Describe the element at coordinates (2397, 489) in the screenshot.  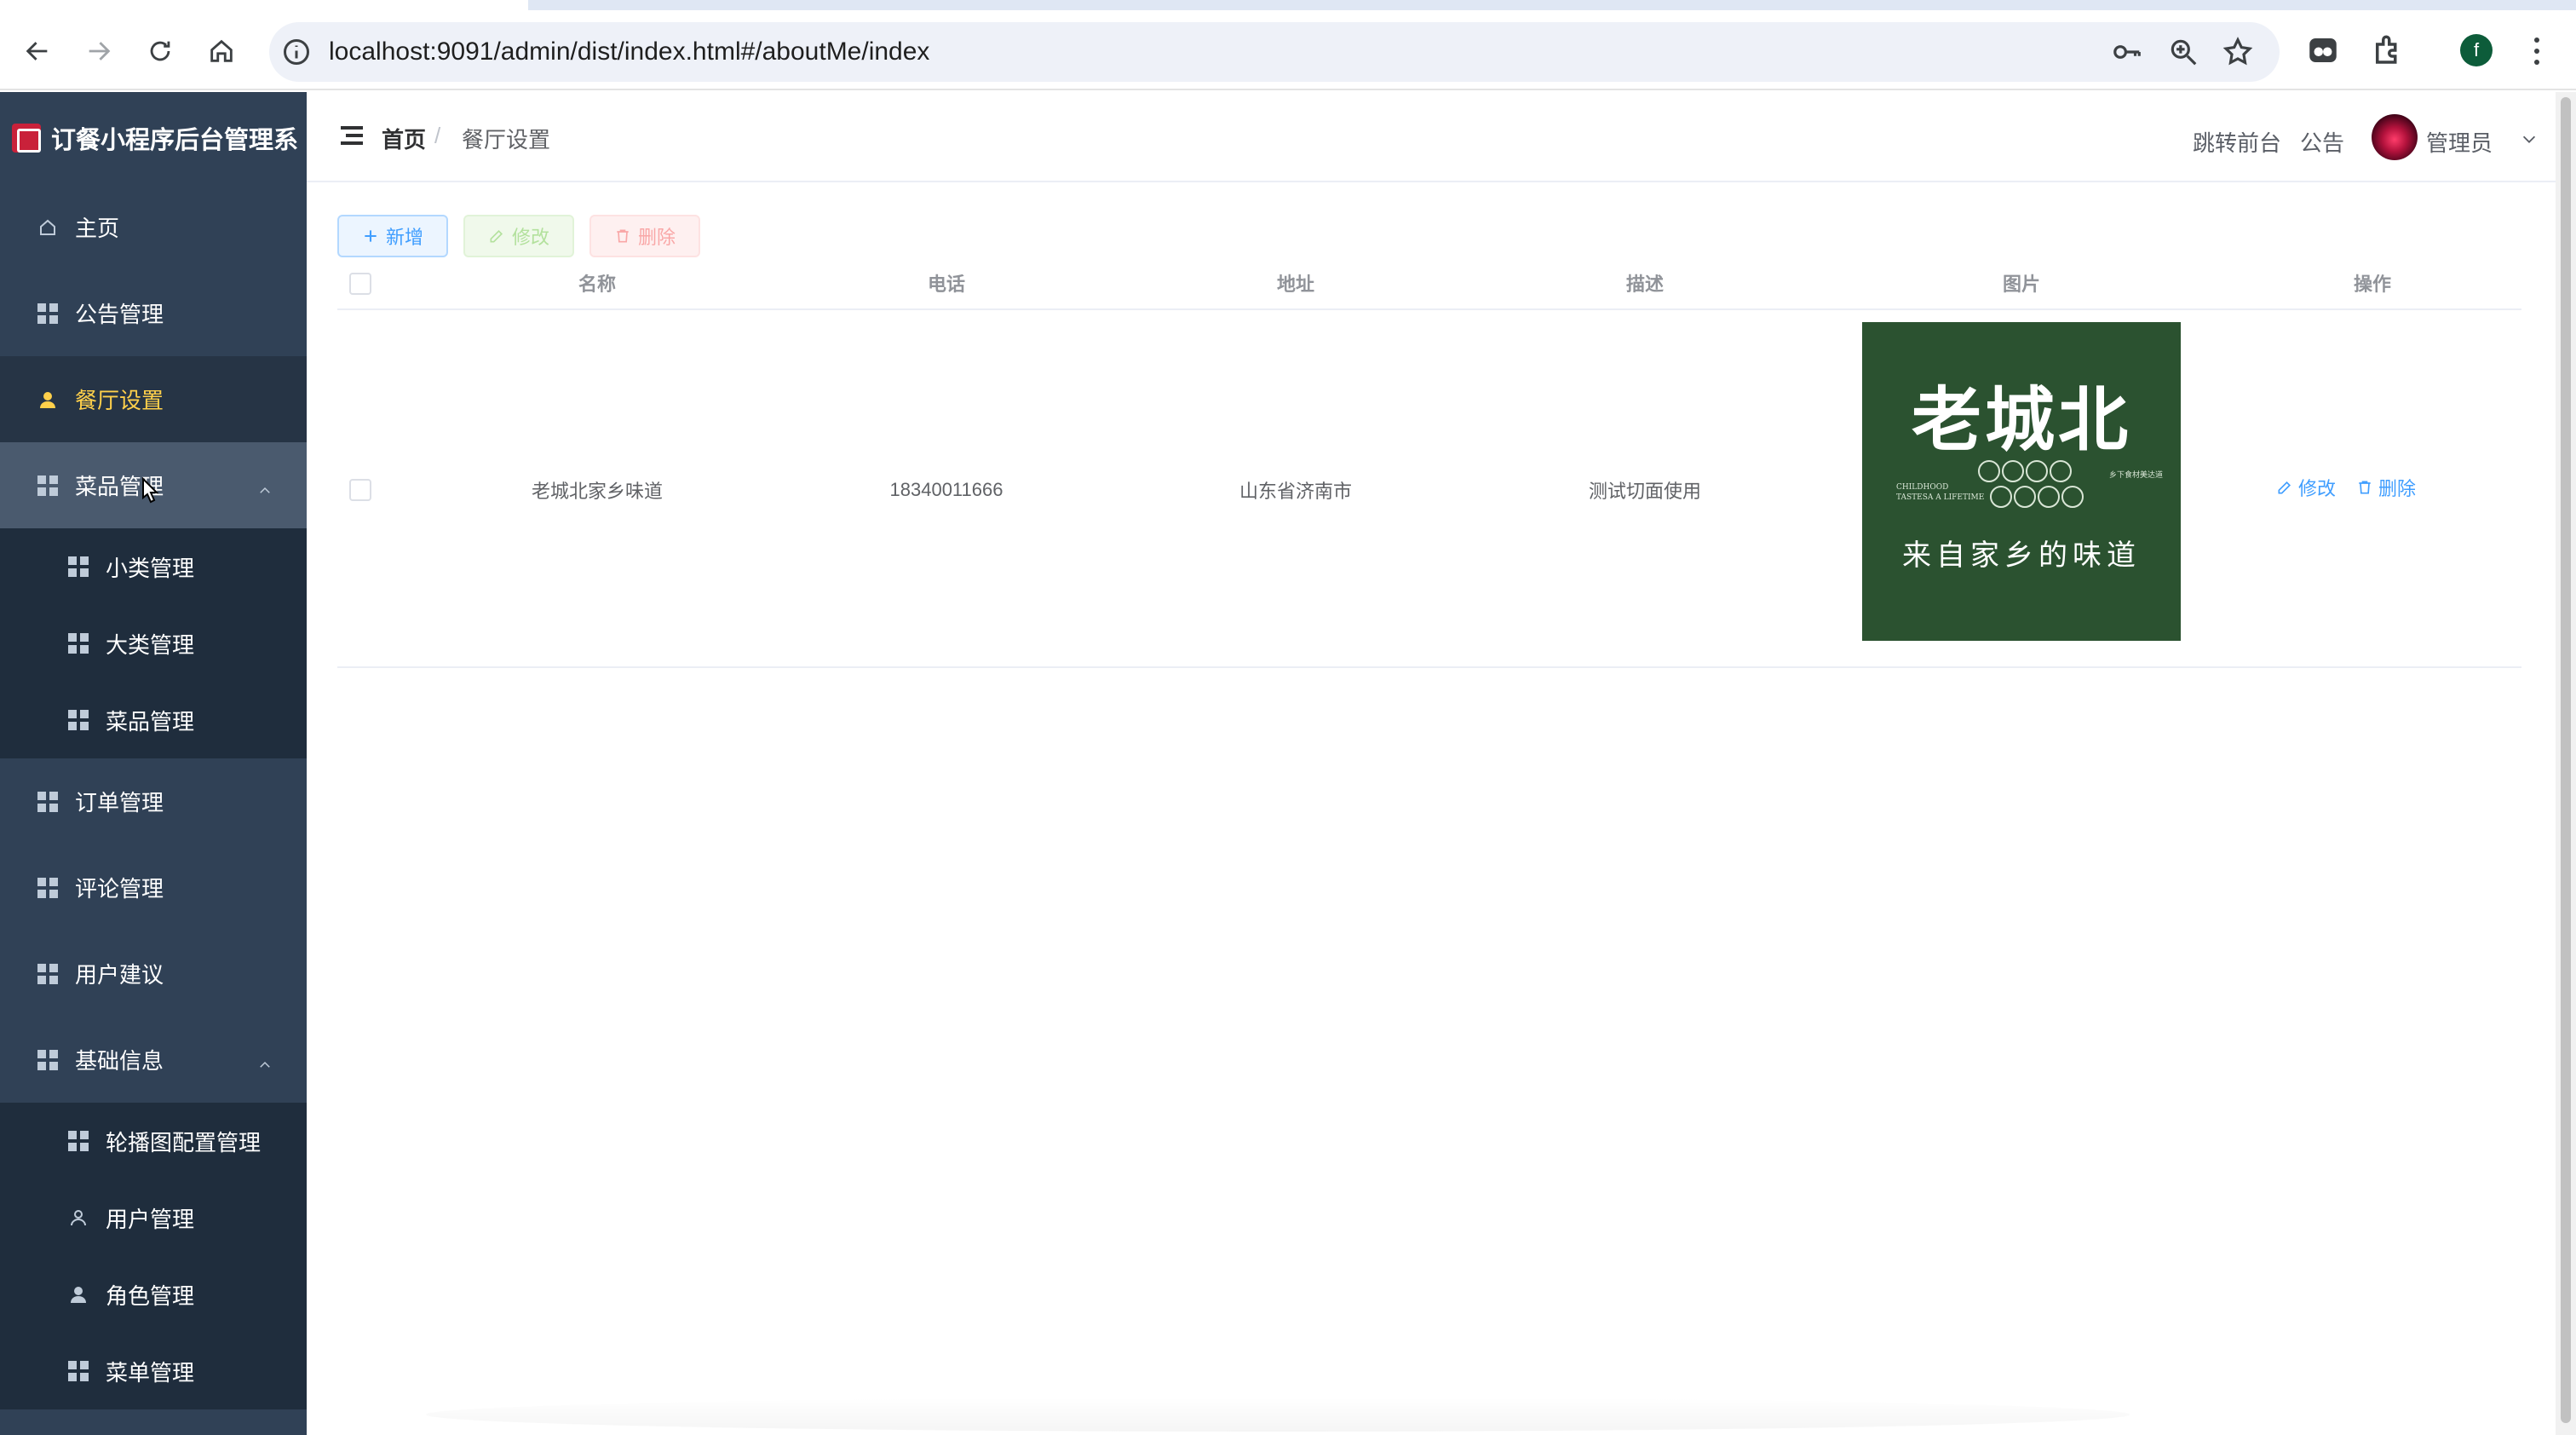
I see `row-delete-label: 删除` at that location.